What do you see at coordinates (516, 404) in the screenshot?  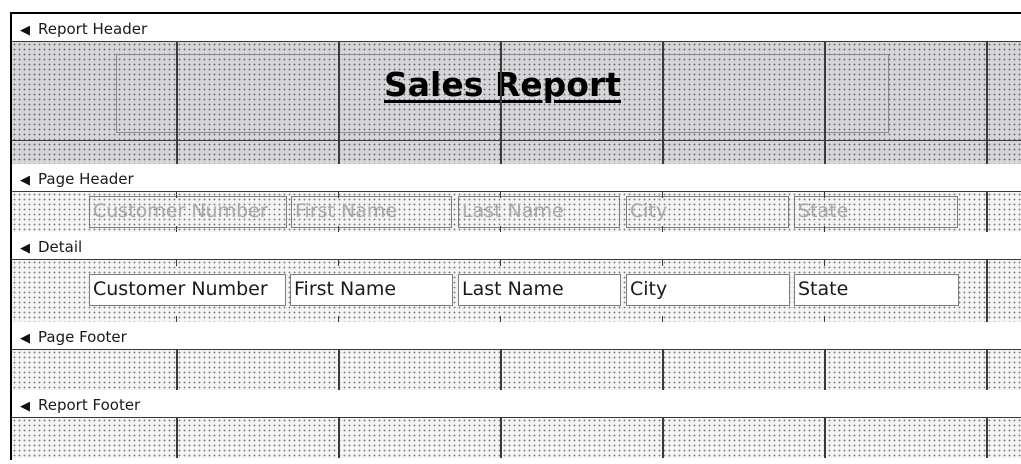 I see `report-footer-bar: ◀ Report Footer` at bounding box center [516, 404].